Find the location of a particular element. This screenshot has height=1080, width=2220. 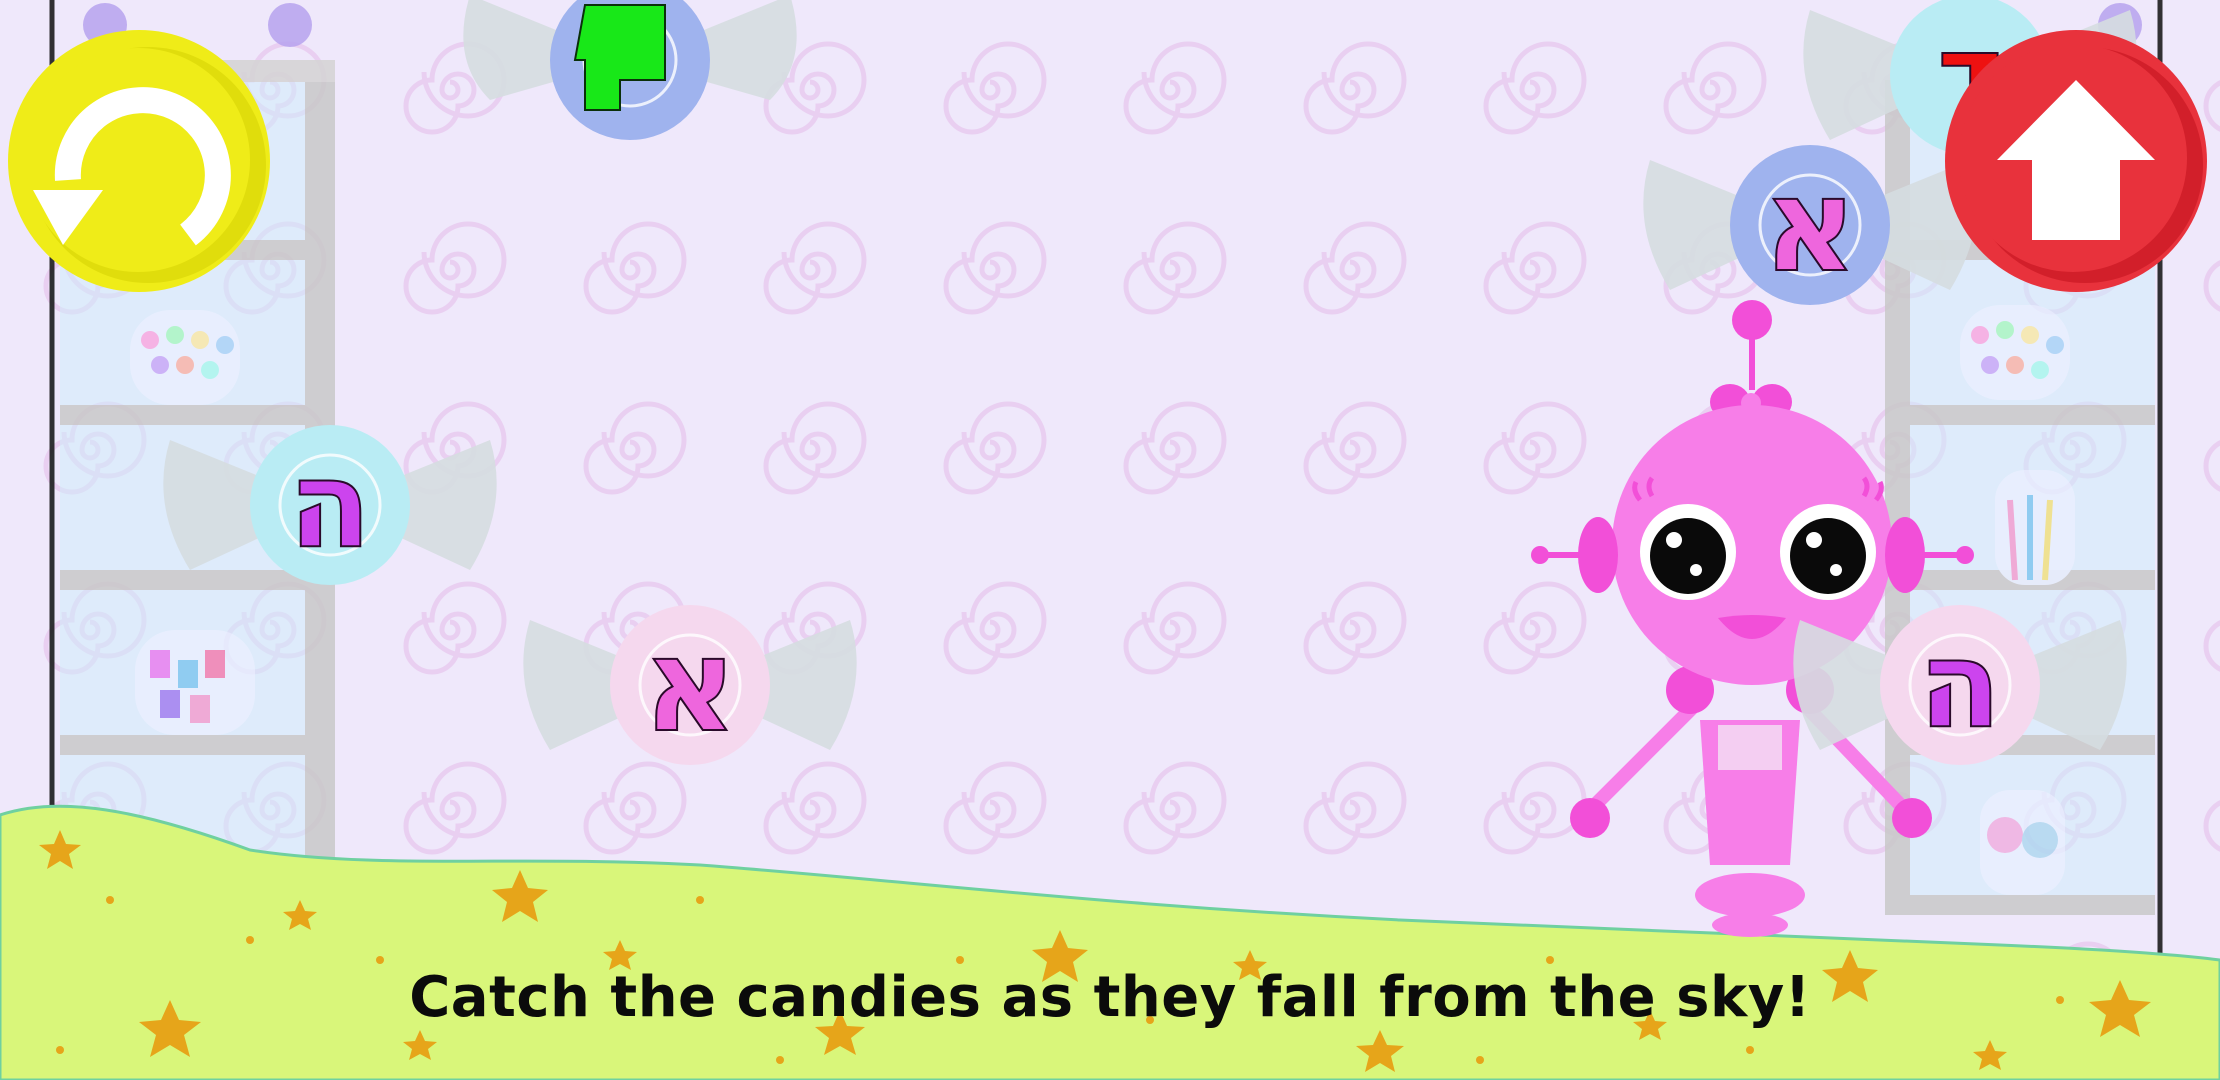

replay-button is located at coordinates (139, 161).